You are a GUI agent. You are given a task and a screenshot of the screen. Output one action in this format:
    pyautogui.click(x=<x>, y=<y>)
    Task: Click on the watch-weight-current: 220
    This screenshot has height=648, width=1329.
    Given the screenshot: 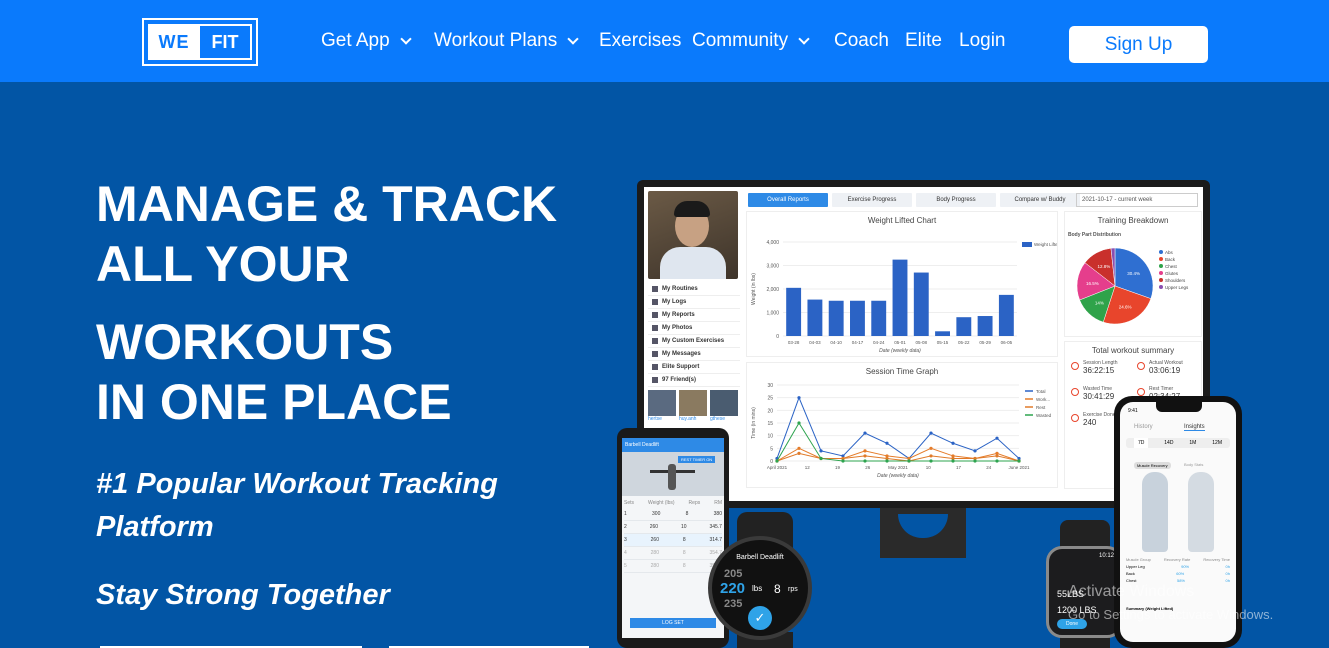 What is the action you would take?
    pyautogui.click(x=733, y=588)
    